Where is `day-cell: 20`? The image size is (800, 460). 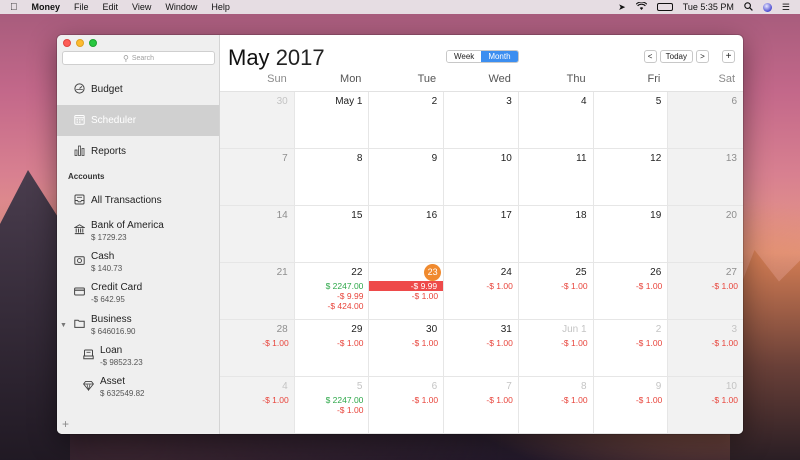
day-cell: 20 is located at coordinates (705, 234).